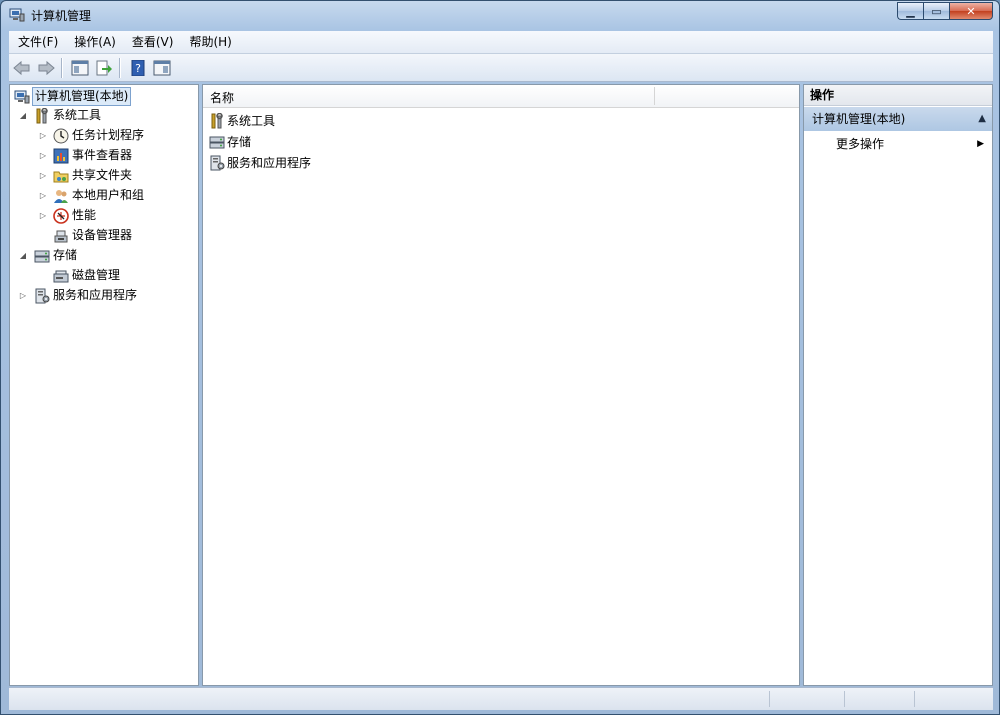  I want to click on actions-group-header: 计算机管理(本地) ▲, so click(898, 119).